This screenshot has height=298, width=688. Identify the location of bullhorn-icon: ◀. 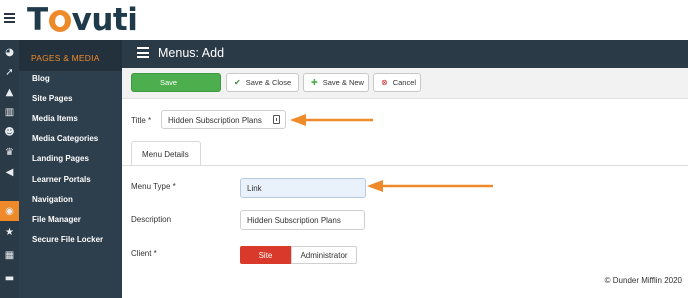
(9, 172).